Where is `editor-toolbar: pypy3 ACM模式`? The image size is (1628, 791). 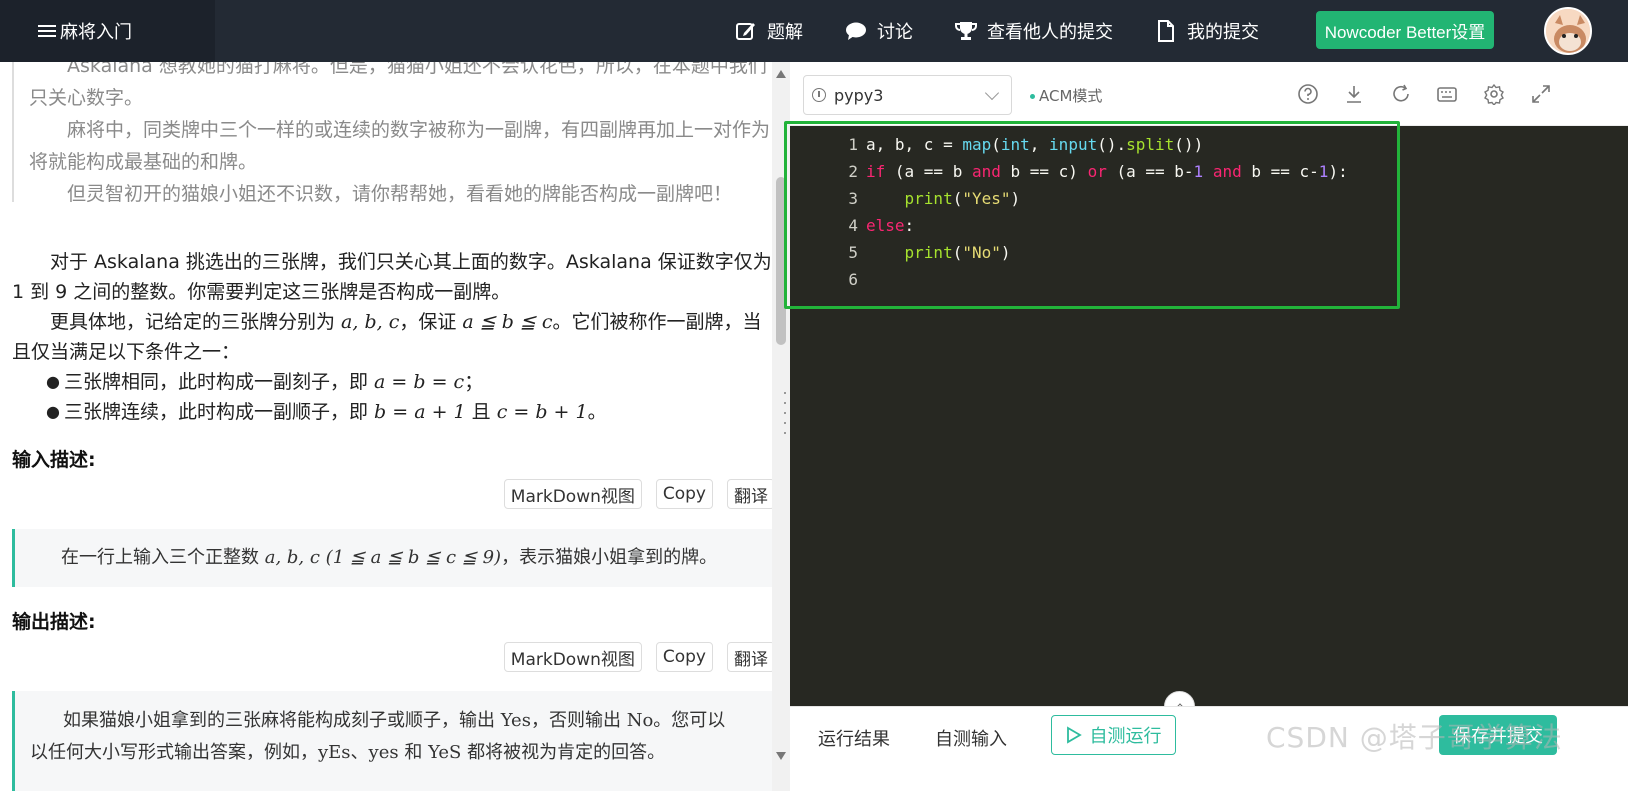 editor-toolbar: pypy3 ACM模式 is located at coordinates (1209, 94).